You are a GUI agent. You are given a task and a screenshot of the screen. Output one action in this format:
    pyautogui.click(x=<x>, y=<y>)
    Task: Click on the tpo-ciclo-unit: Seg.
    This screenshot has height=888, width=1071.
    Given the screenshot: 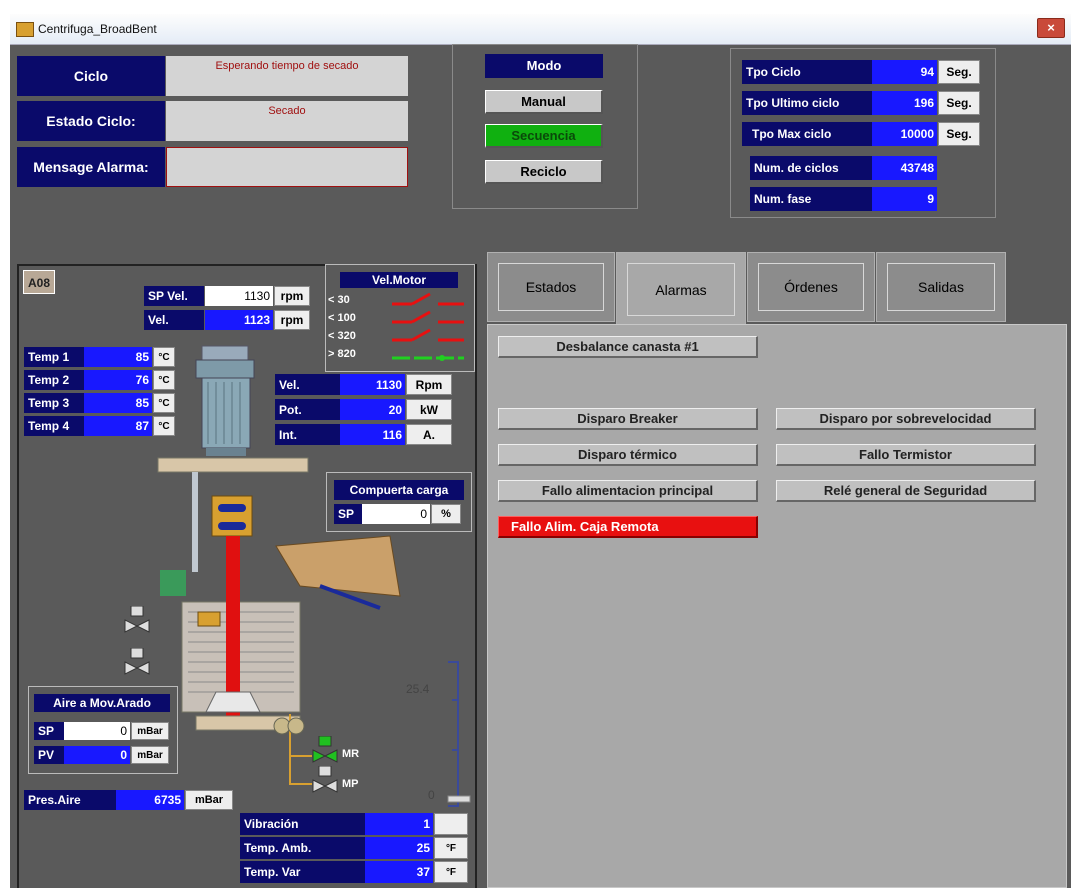 What is the action you would take?
    pyautogui.click(x=959, y=72)
    